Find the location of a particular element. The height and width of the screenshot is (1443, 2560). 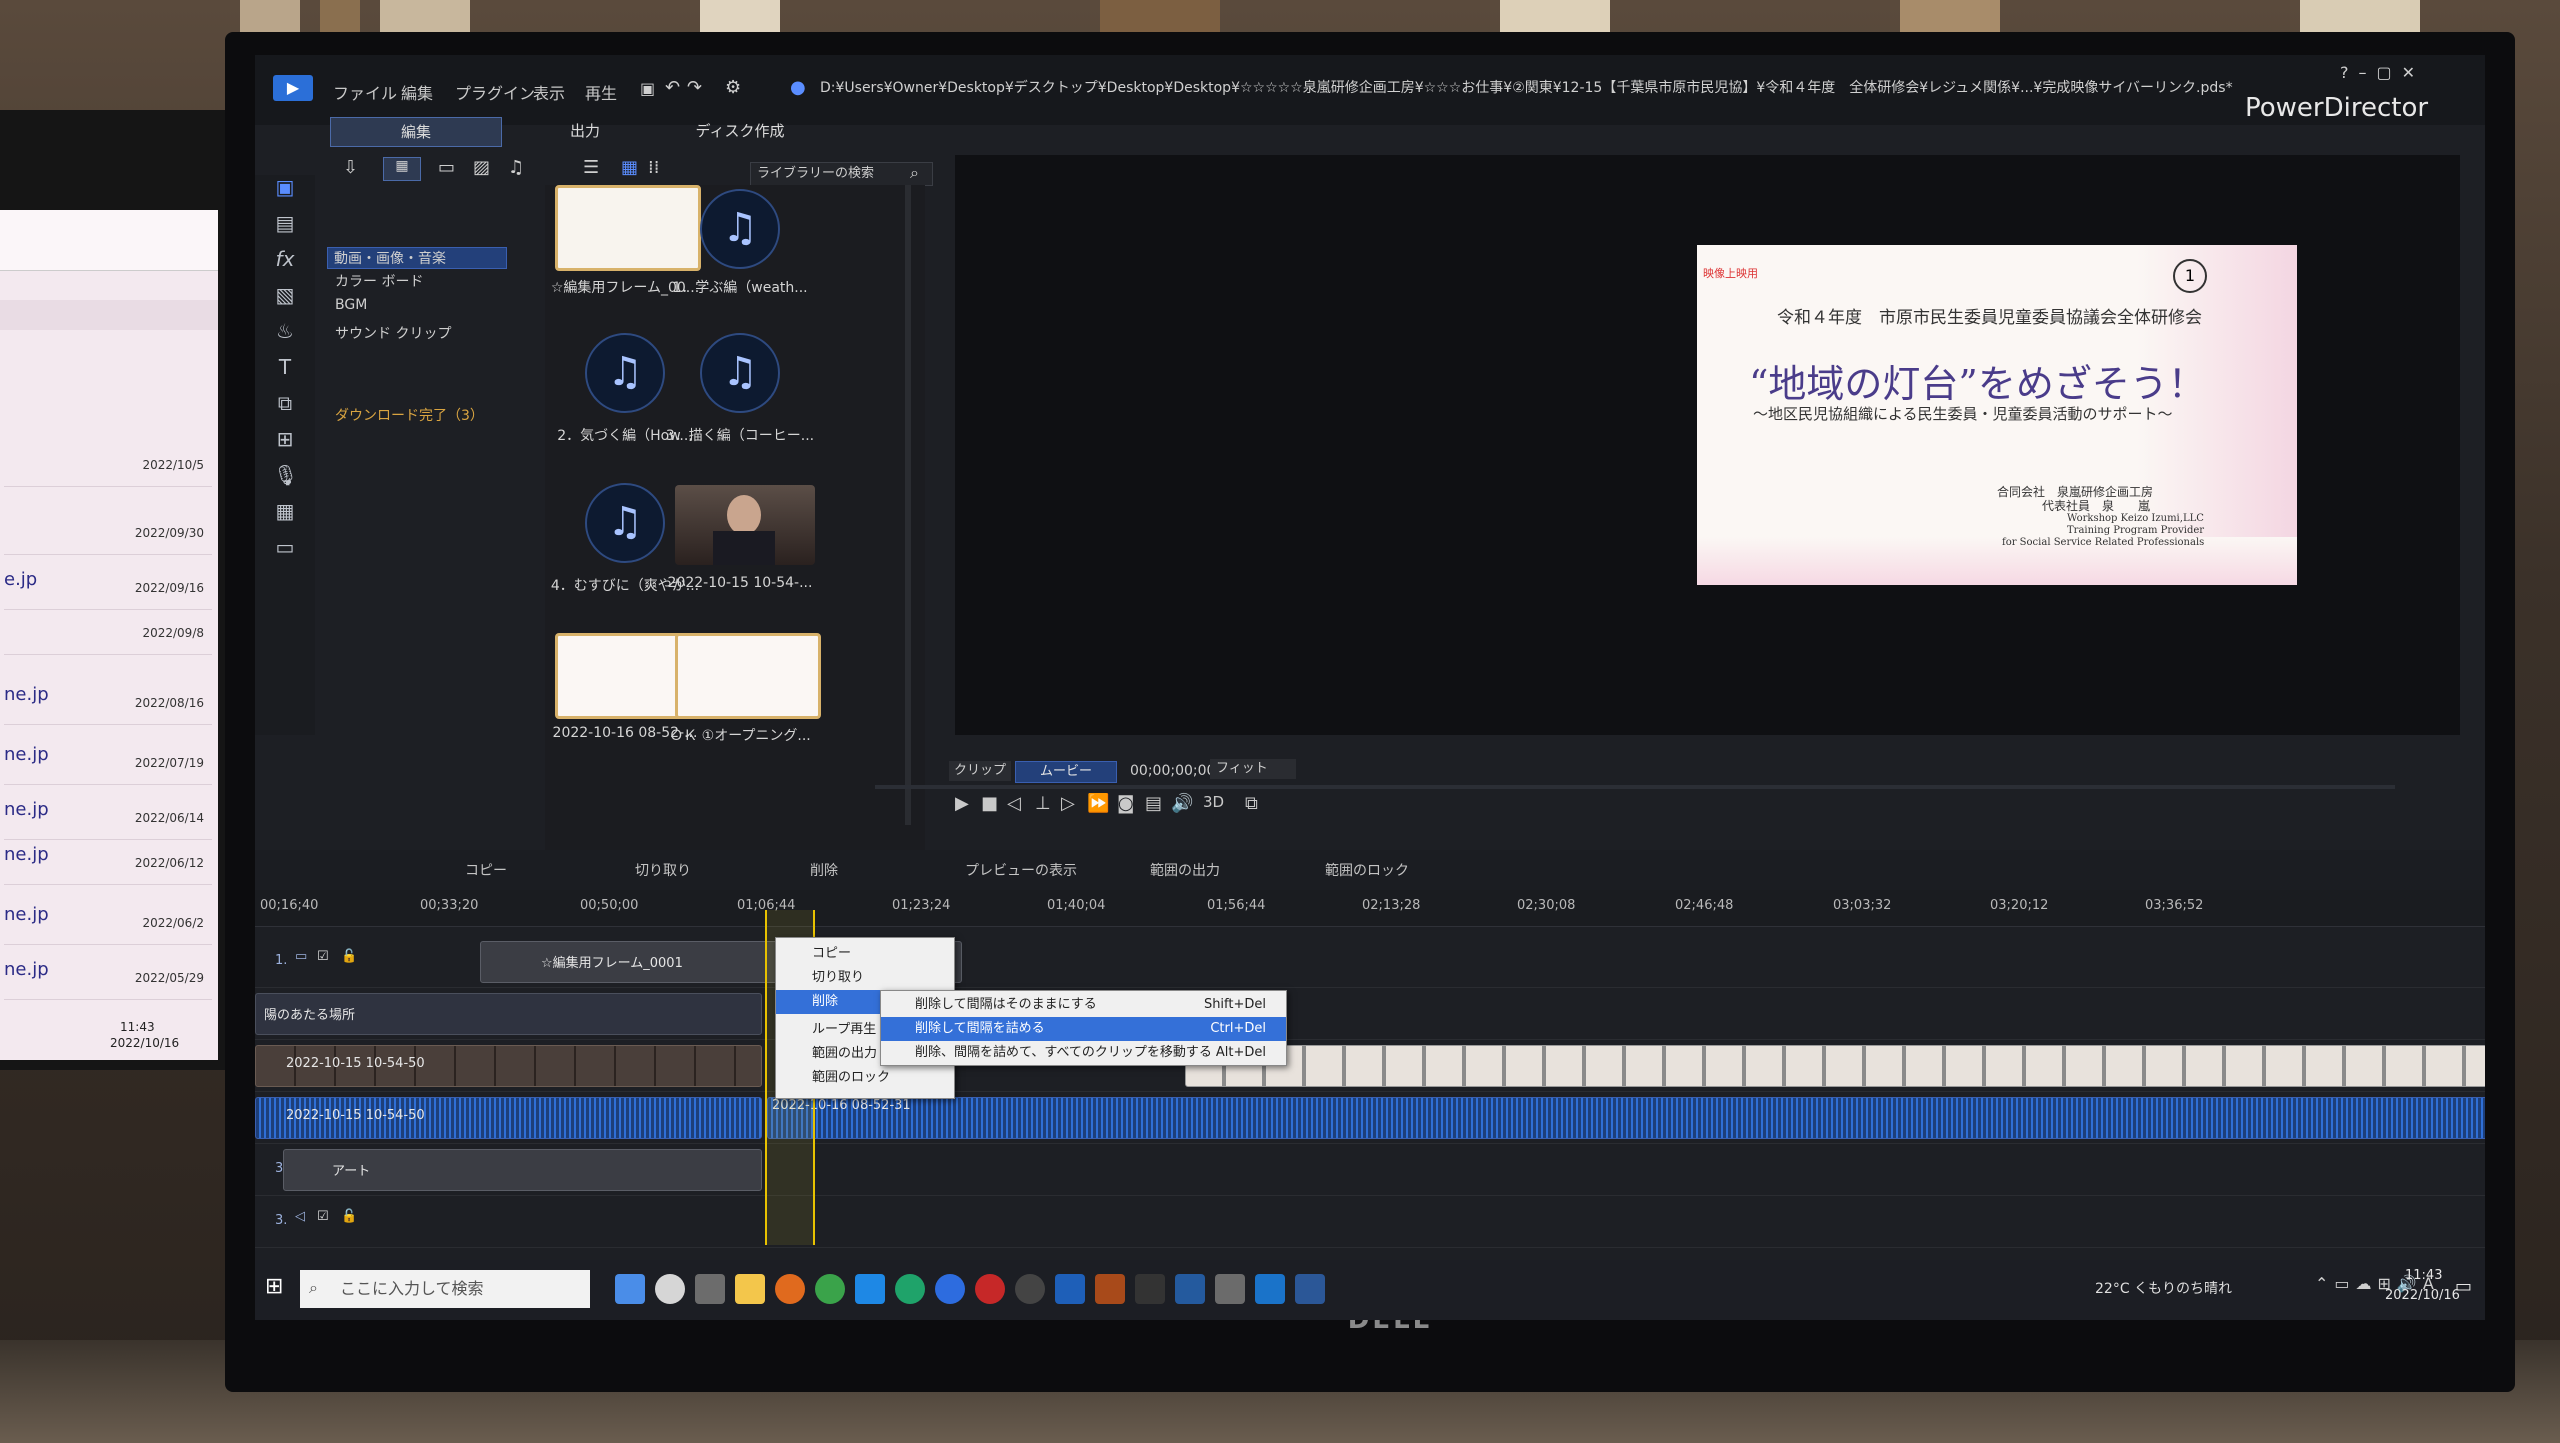

record-icon is located at coordinates (990, 1289).